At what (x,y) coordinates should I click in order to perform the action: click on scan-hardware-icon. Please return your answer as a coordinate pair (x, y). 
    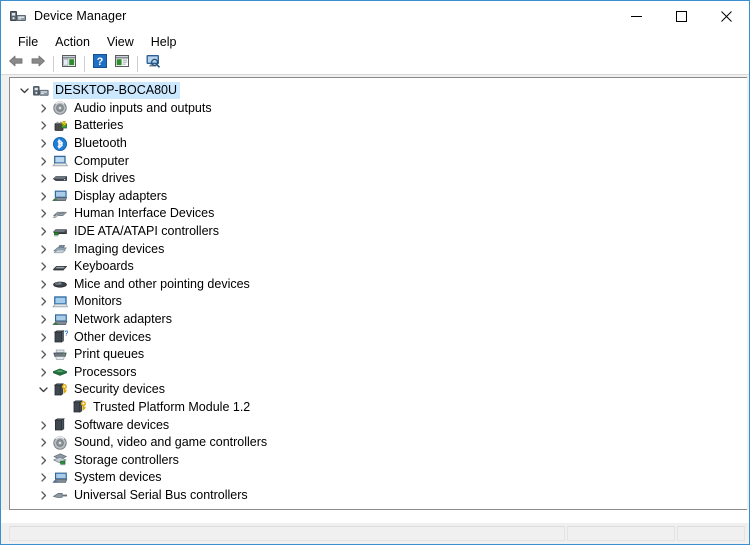
    Looking at the image, I should click on (153, 63).